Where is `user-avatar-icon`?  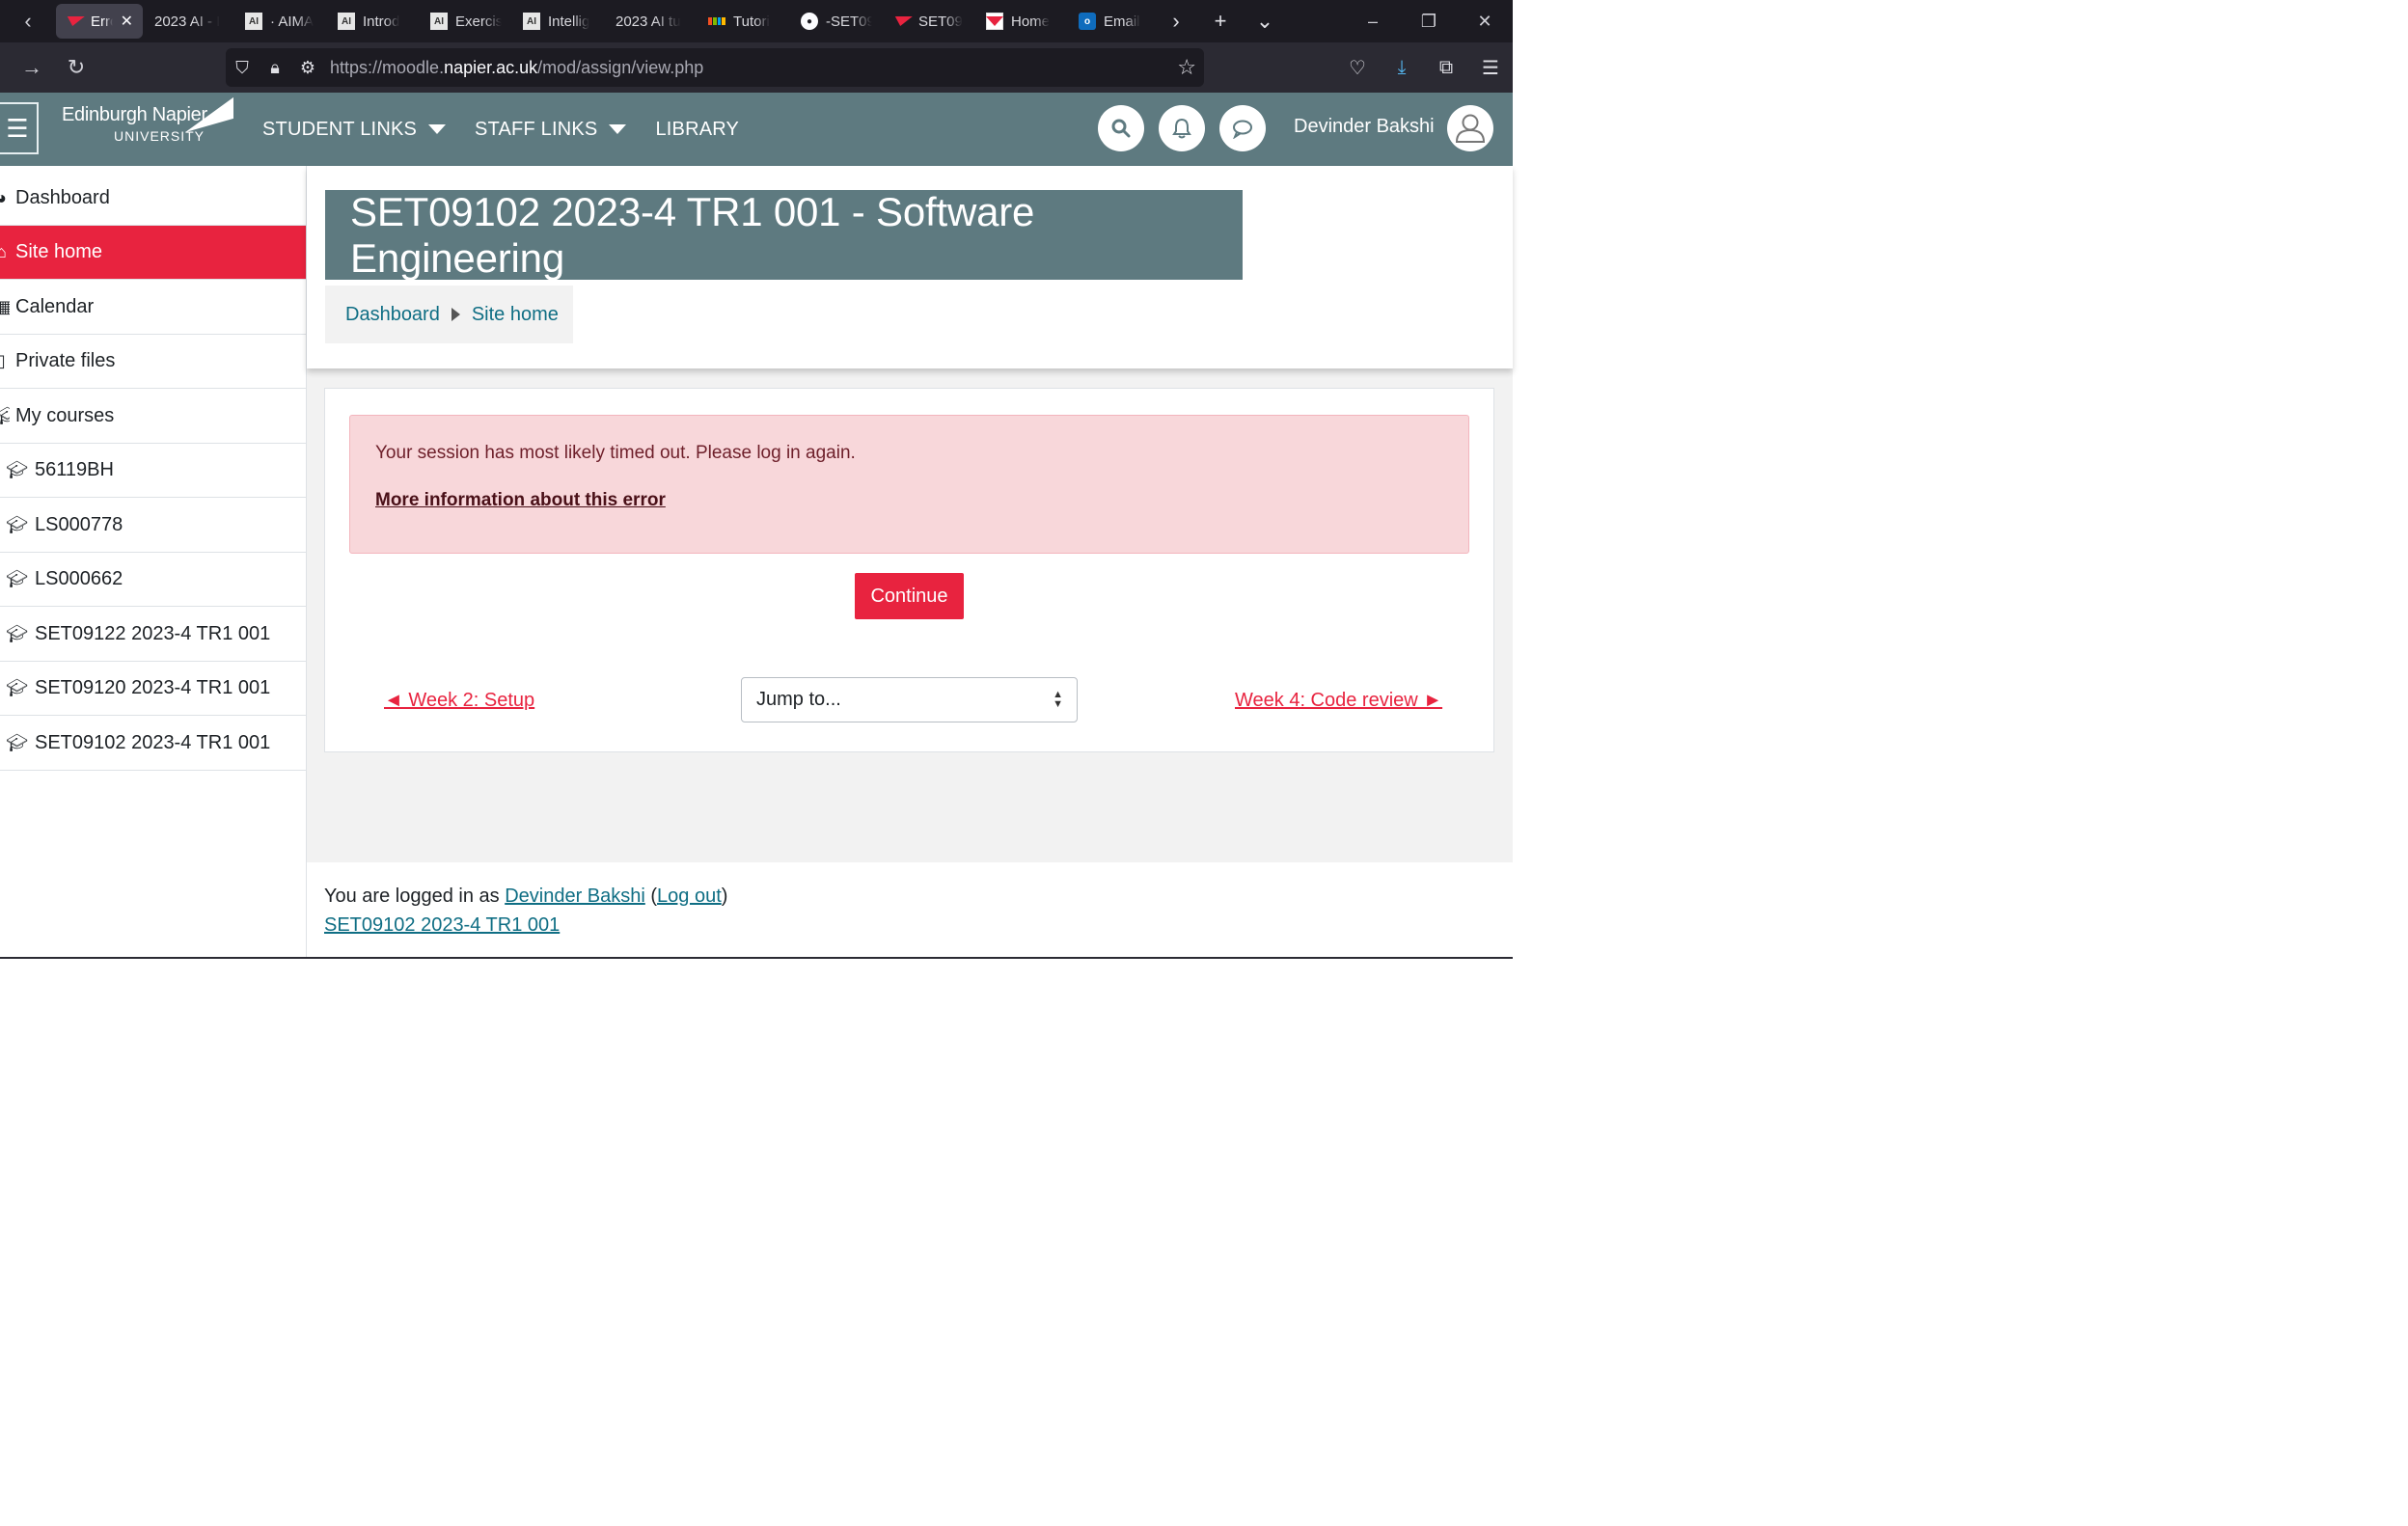
user-avatar-icon is located at coordinates (1470, 128).